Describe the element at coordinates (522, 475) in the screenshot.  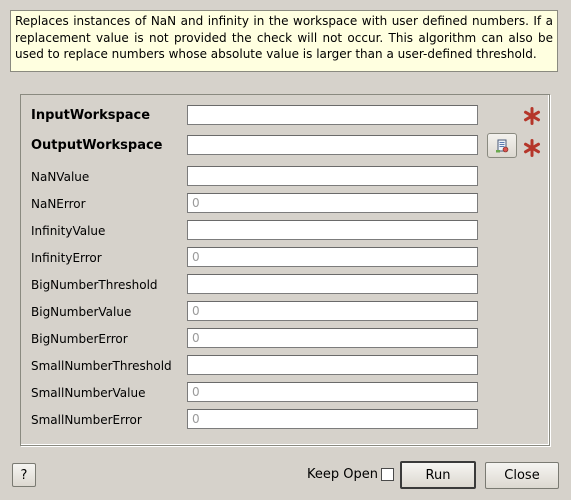
I see `close-button: Close` at that location.